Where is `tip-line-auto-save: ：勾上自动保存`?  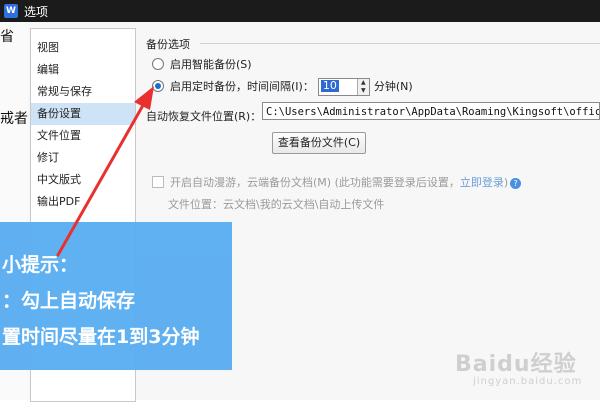
tip-line-auto-save: ：勾上自动保存 is located at coordinates (69, 301).